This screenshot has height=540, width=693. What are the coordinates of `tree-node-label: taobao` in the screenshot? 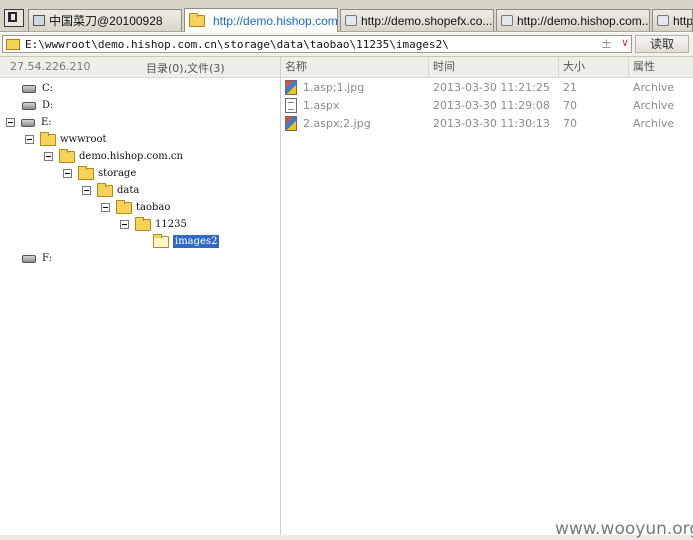 It's located at (153, 207).